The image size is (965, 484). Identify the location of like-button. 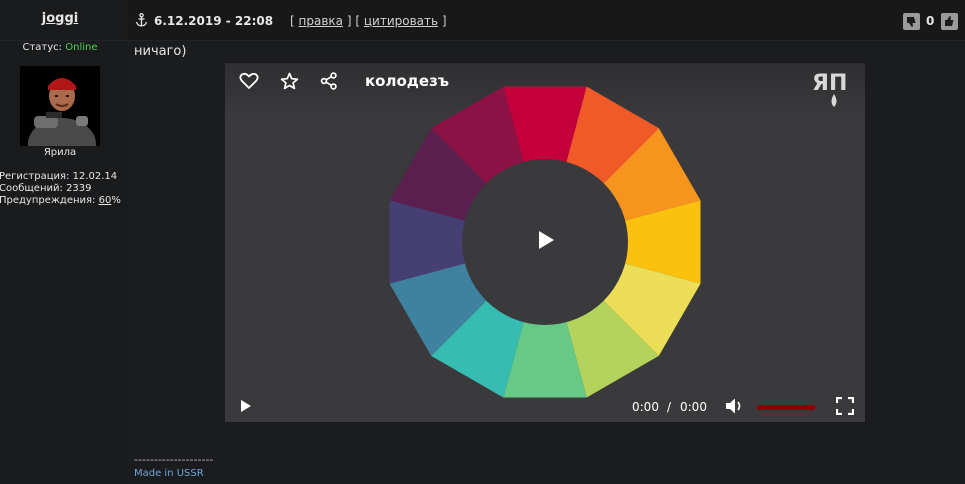
(949, 21).